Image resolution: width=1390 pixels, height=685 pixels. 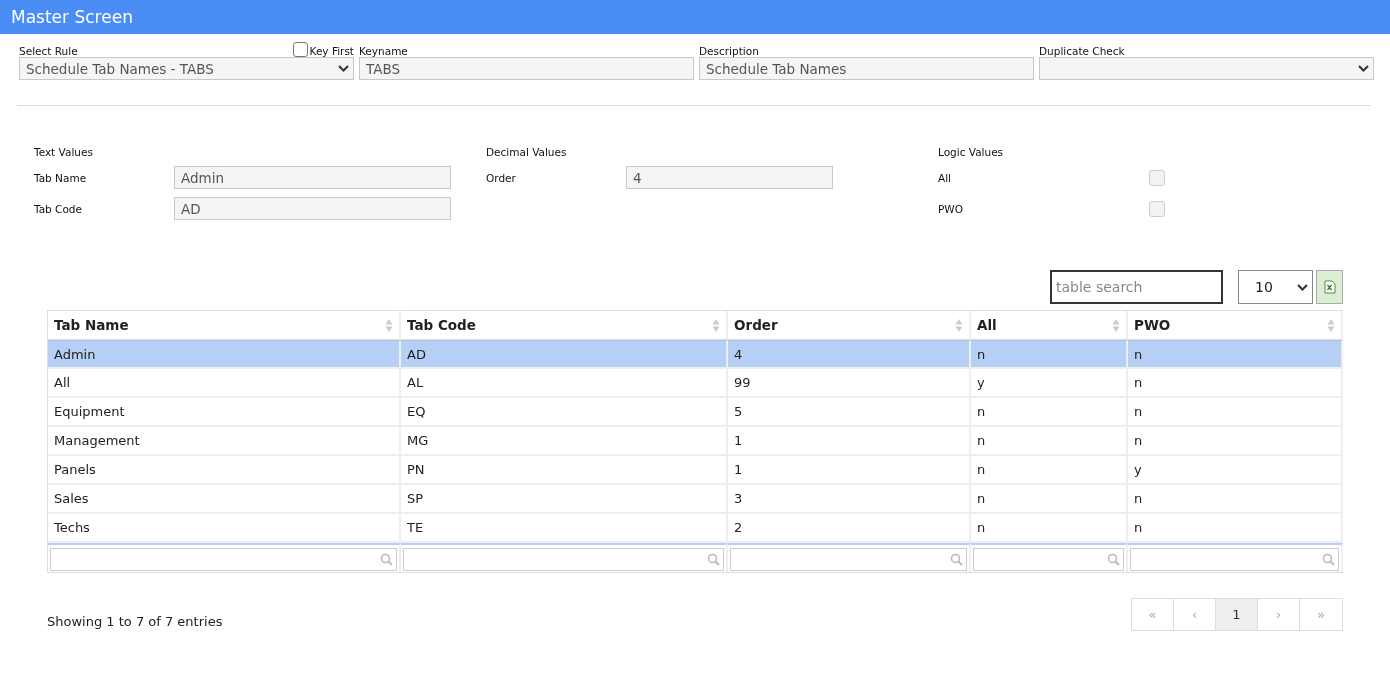 What do you see at coordinates (527, 152) in the screenshot?
I see `section-title: Decimal Values` at bounding box center [527, 152].